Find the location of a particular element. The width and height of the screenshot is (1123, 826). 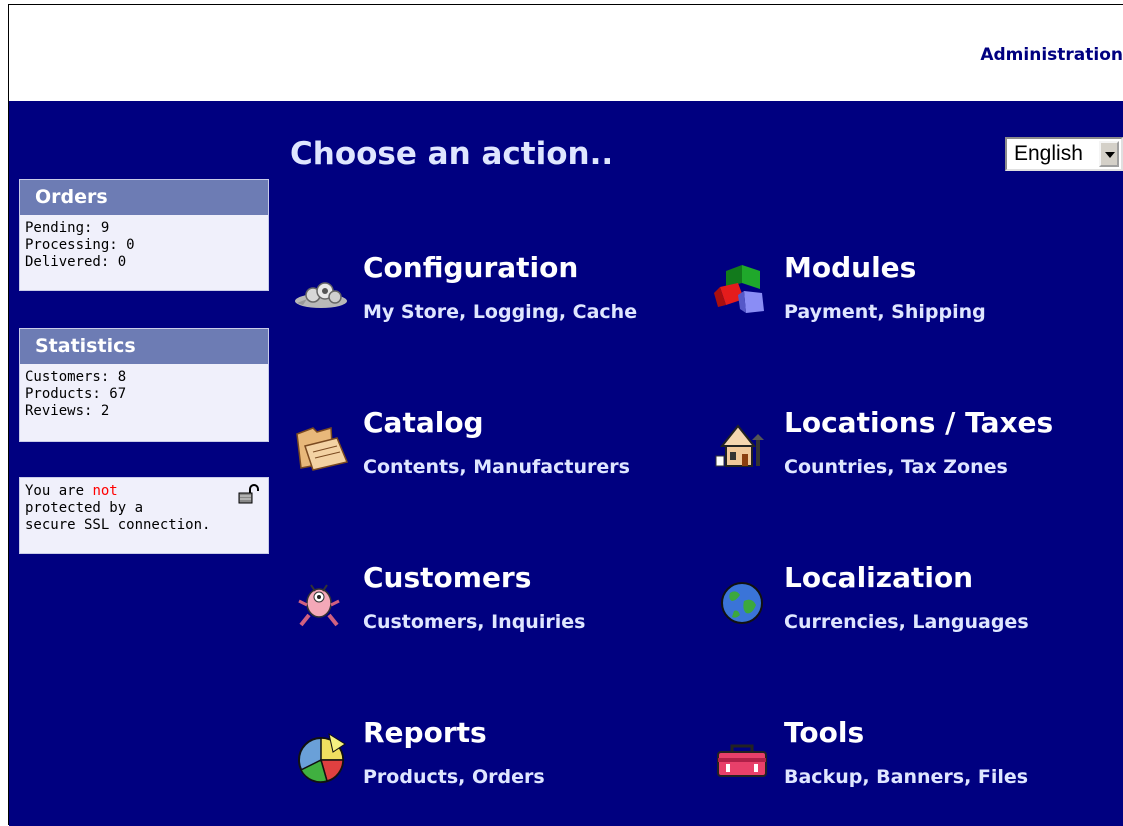

reports-sublinks: Products, Orders is located at coordinates (454, 777).